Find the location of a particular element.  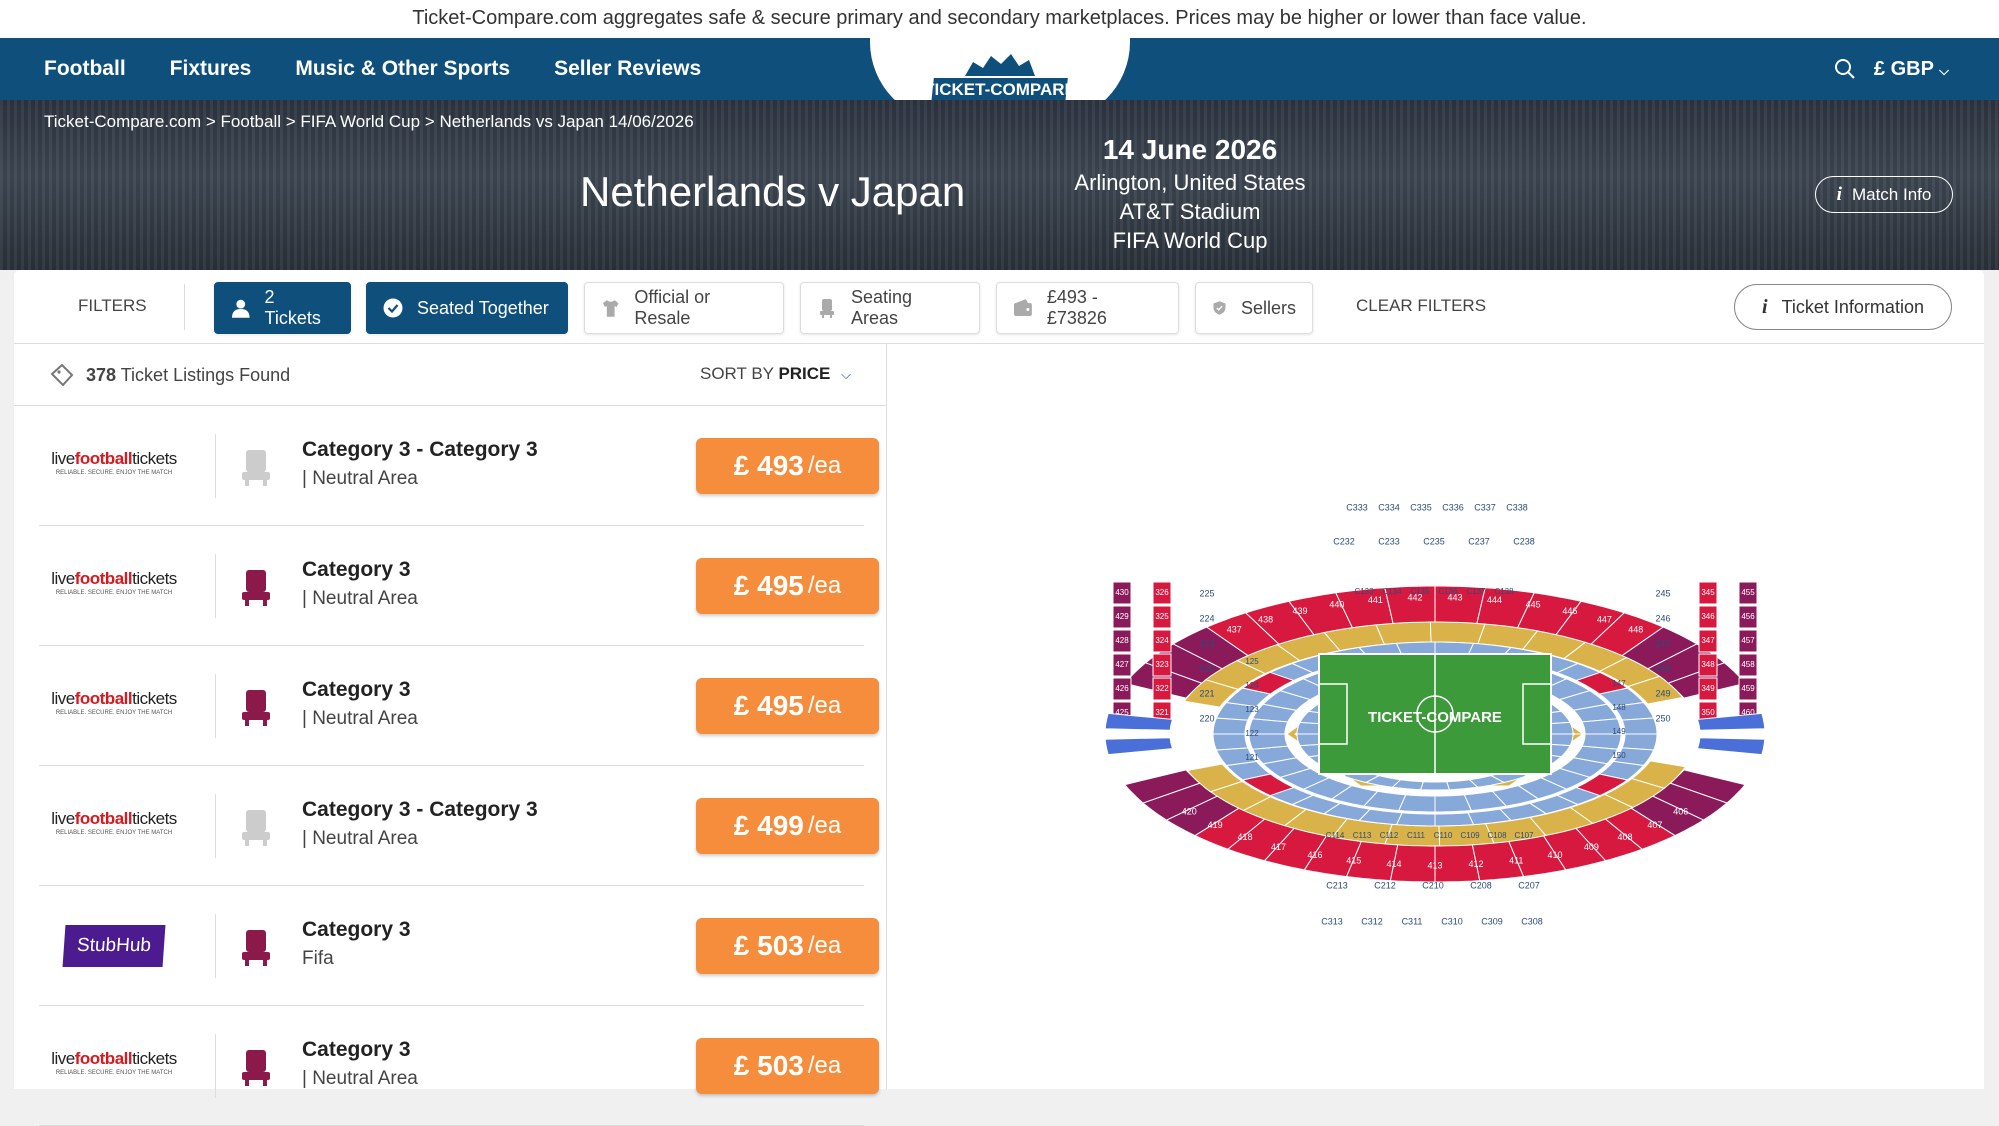

section-label: C136 is located at coordinates (1448, 591).